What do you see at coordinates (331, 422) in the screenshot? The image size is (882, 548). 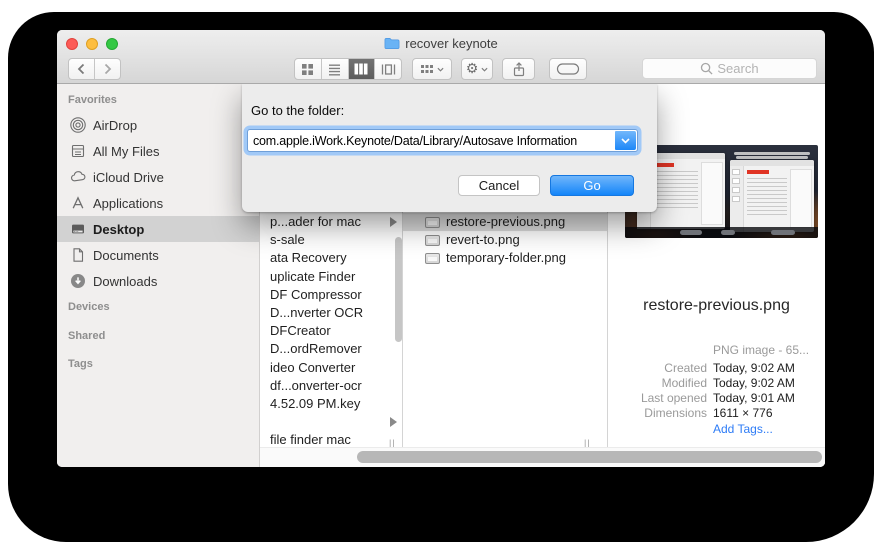 I see `file-row` at bounding box center [331, 422].